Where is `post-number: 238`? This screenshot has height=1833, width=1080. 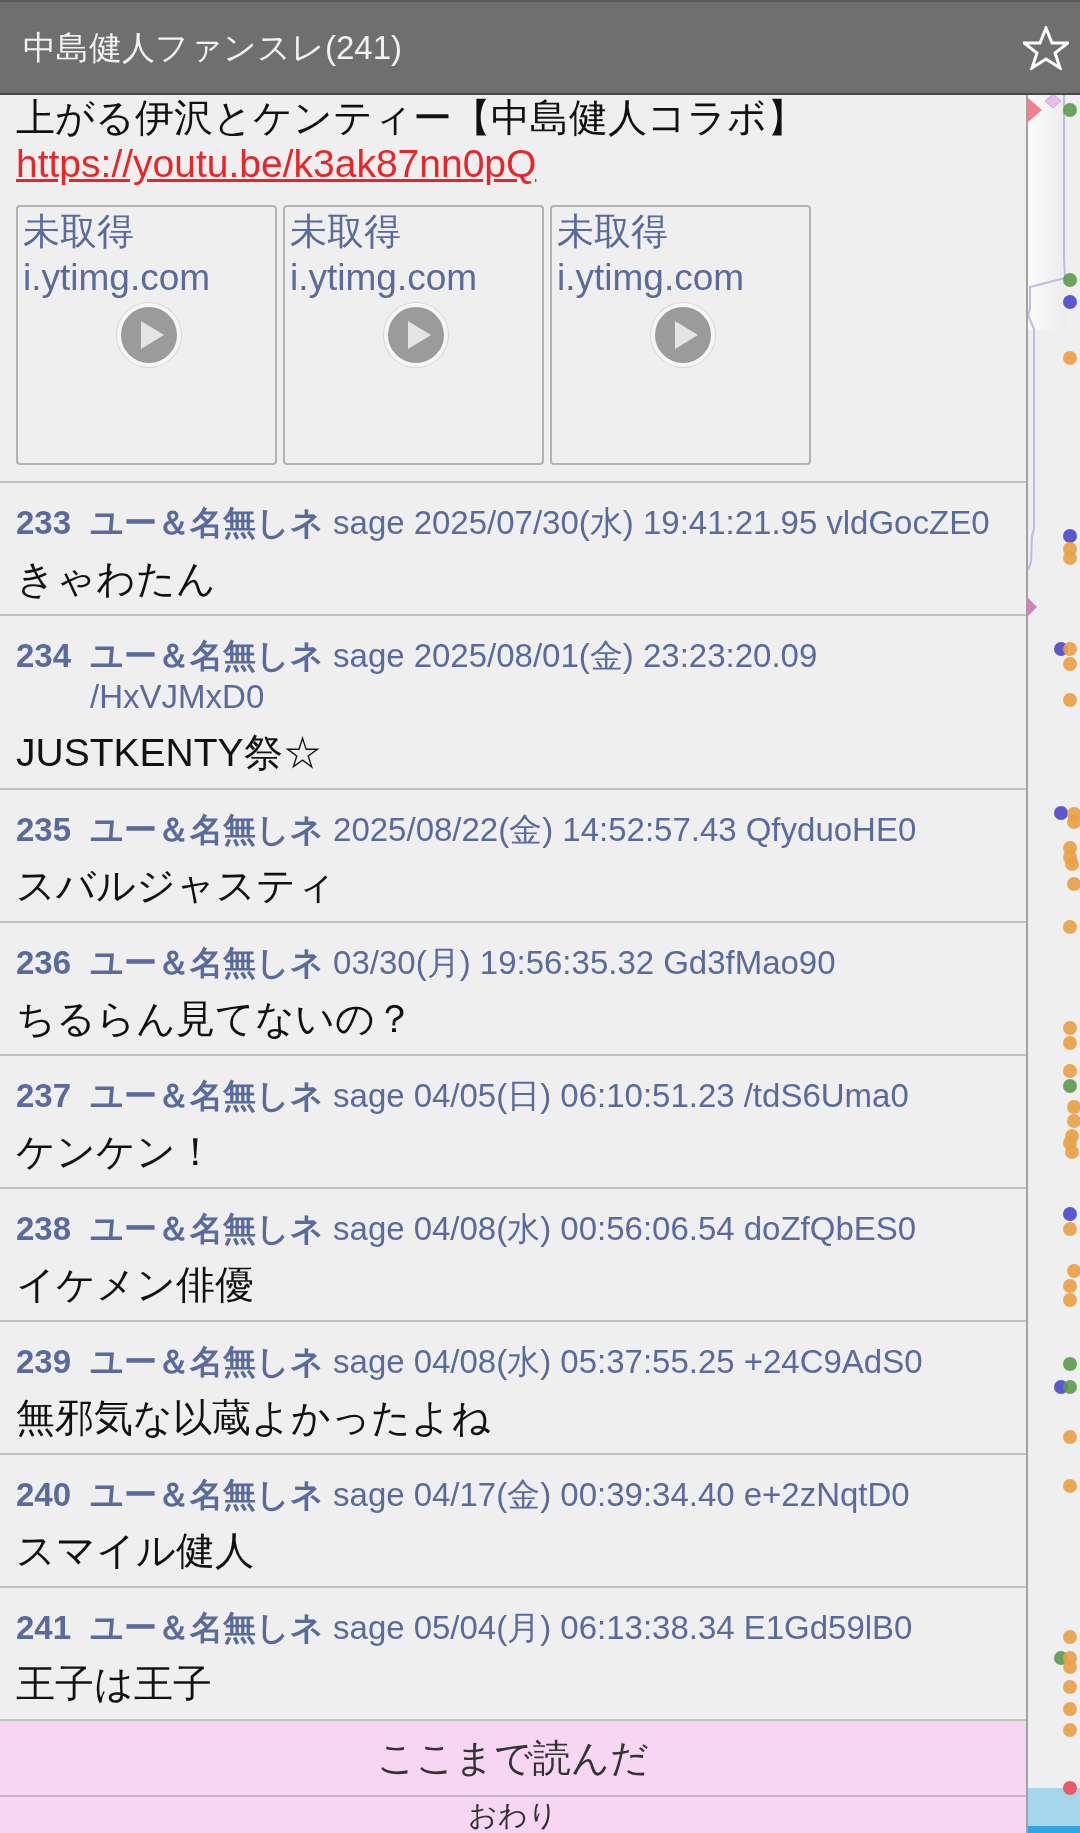
post-number: 238 is located at coordinates (44, 1228).